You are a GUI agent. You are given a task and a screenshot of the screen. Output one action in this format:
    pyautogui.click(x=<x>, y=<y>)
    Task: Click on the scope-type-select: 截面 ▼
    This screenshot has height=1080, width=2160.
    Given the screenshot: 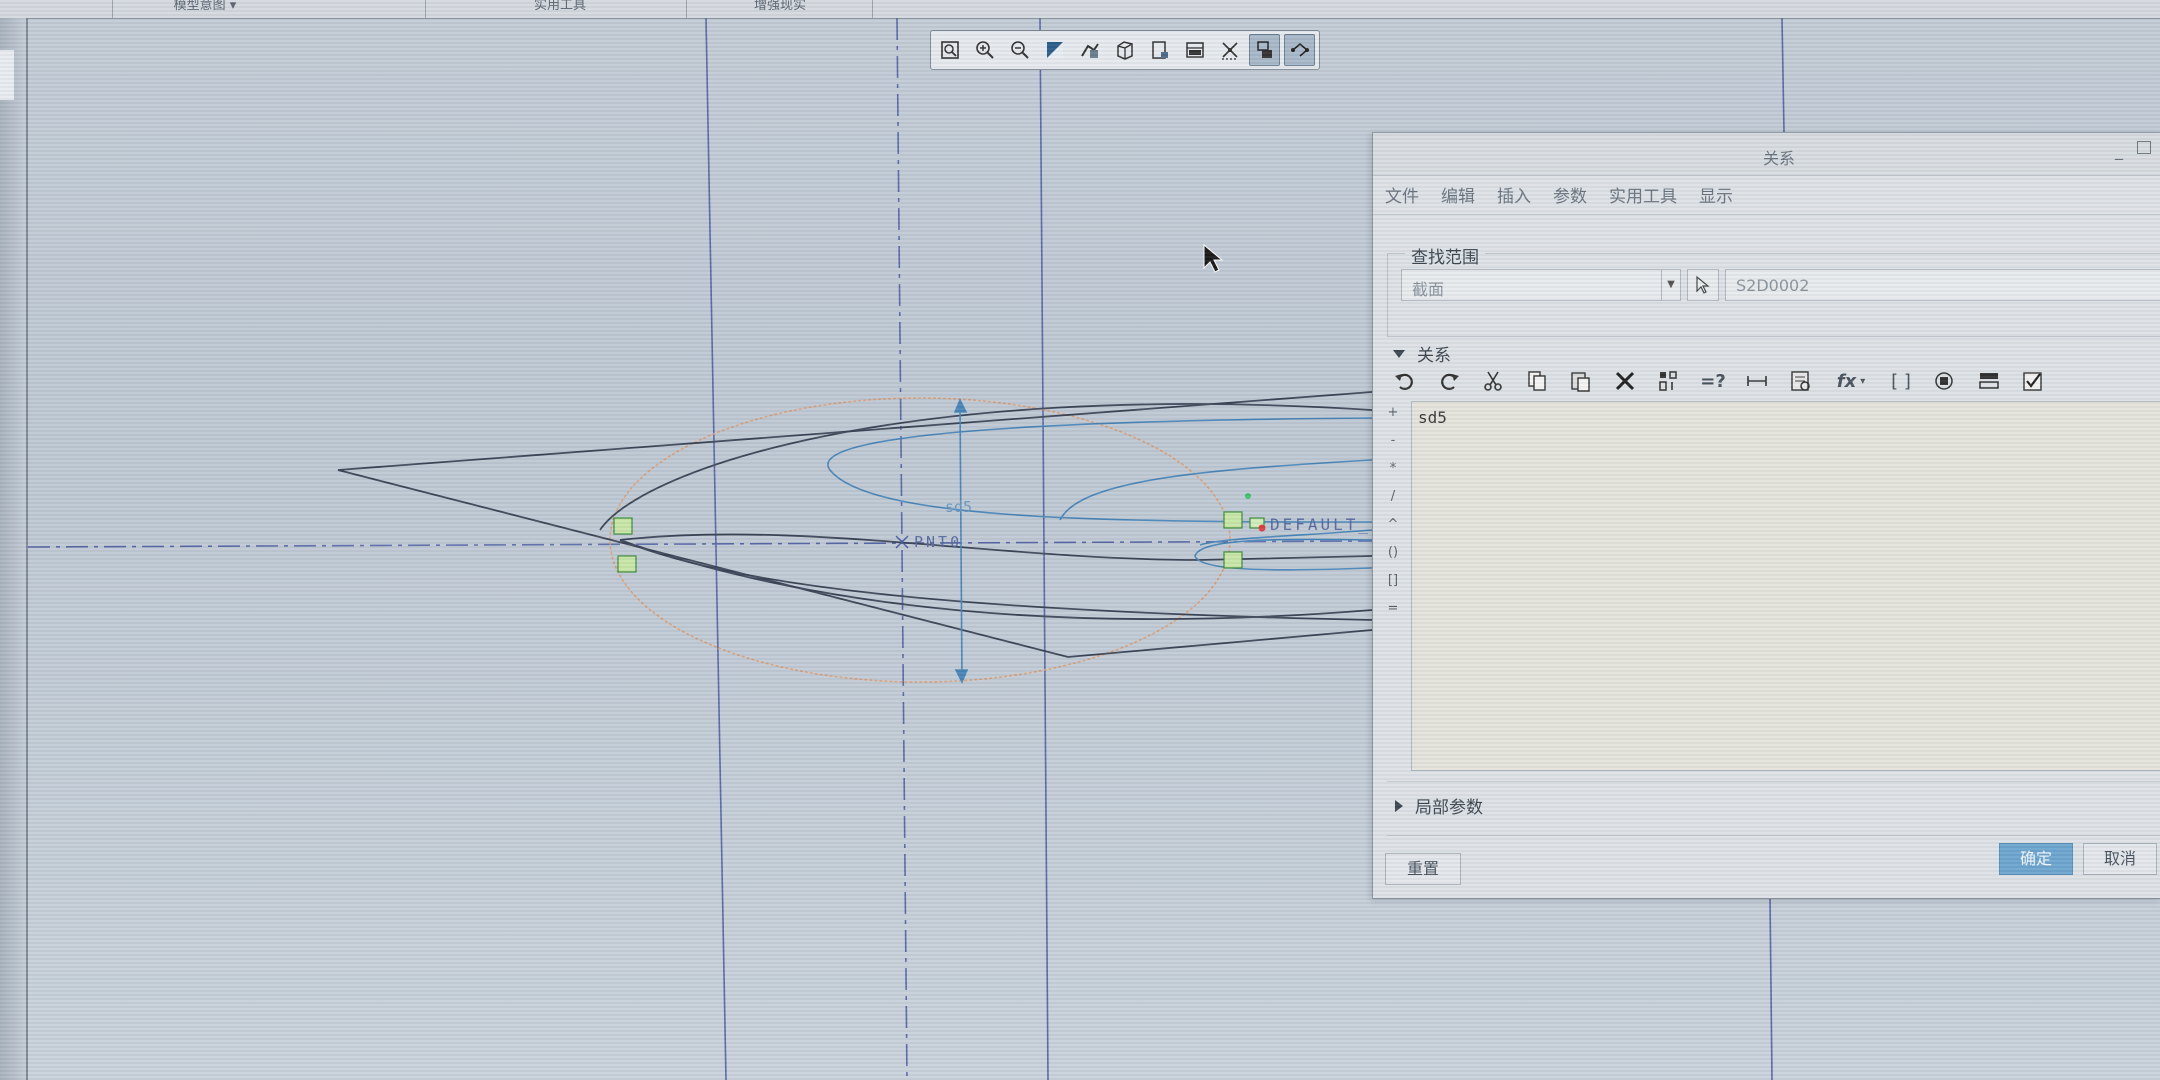 What is the action you would take?
    pyautogui.click(x=1541, y=285)
    